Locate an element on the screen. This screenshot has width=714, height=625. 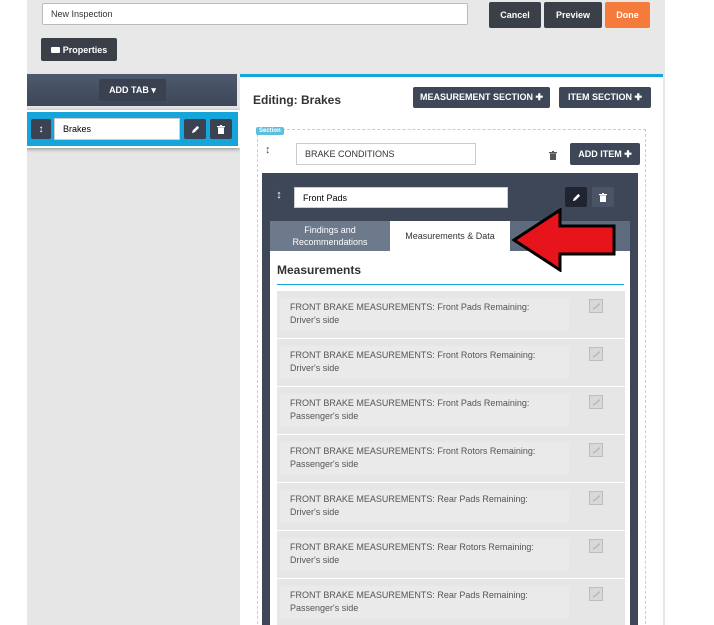
delete-item-button is located at coordinates (603, 197).